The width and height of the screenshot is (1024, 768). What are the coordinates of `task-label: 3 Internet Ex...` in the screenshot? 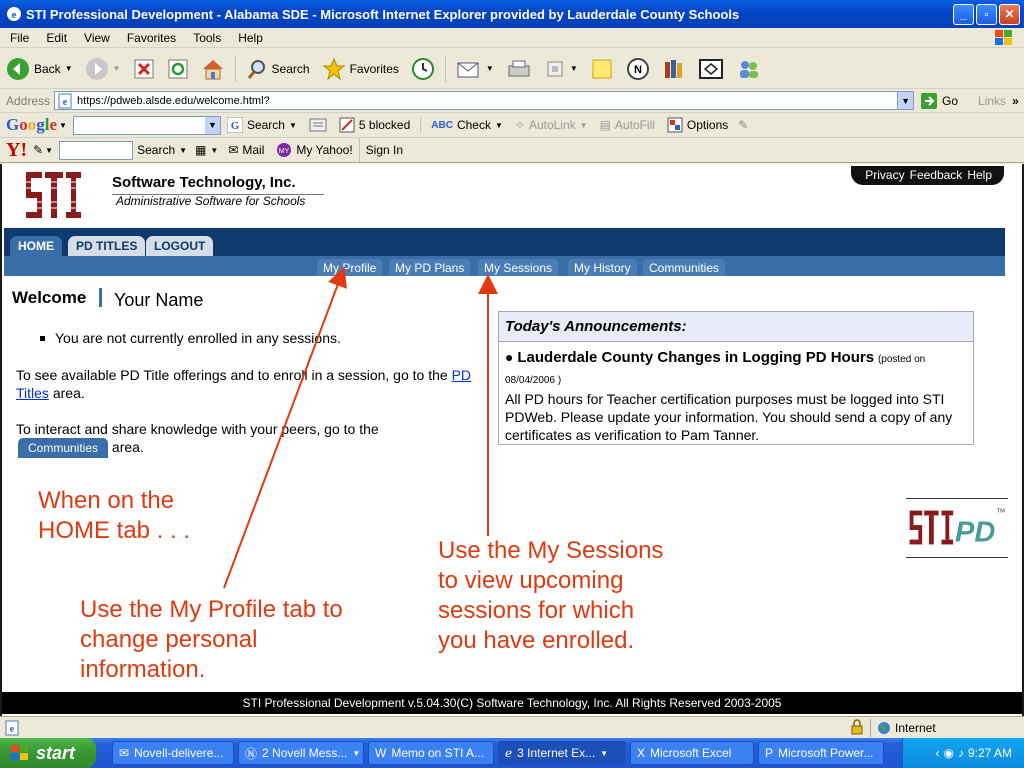 It's located at (556, 753).